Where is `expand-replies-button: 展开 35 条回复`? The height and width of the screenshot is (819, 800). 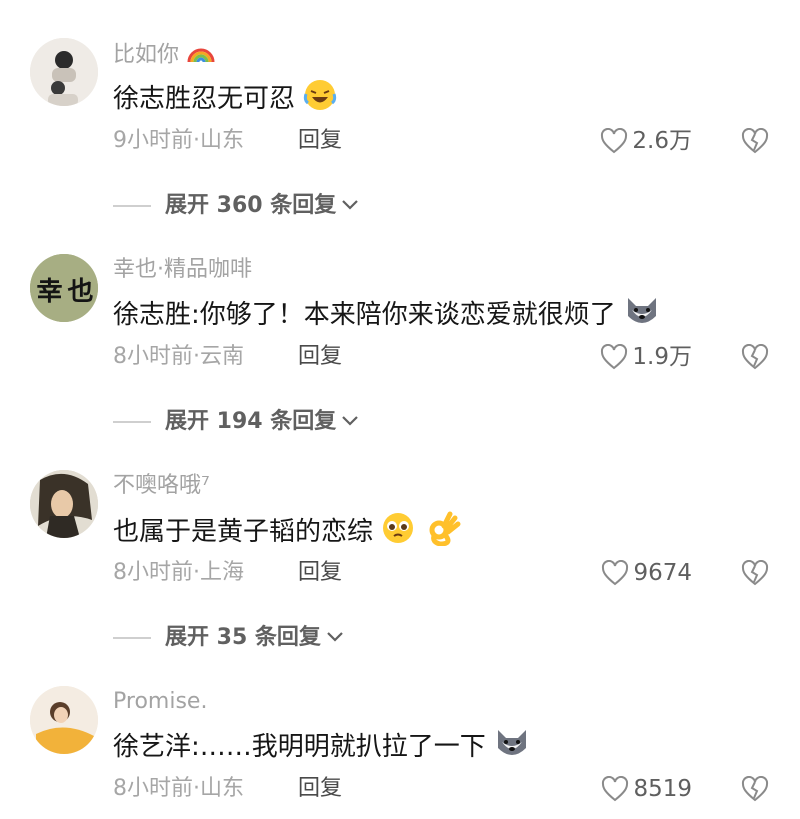
expand-replies-button: 展开 35 条回复 is located at coordinates (229, 638).